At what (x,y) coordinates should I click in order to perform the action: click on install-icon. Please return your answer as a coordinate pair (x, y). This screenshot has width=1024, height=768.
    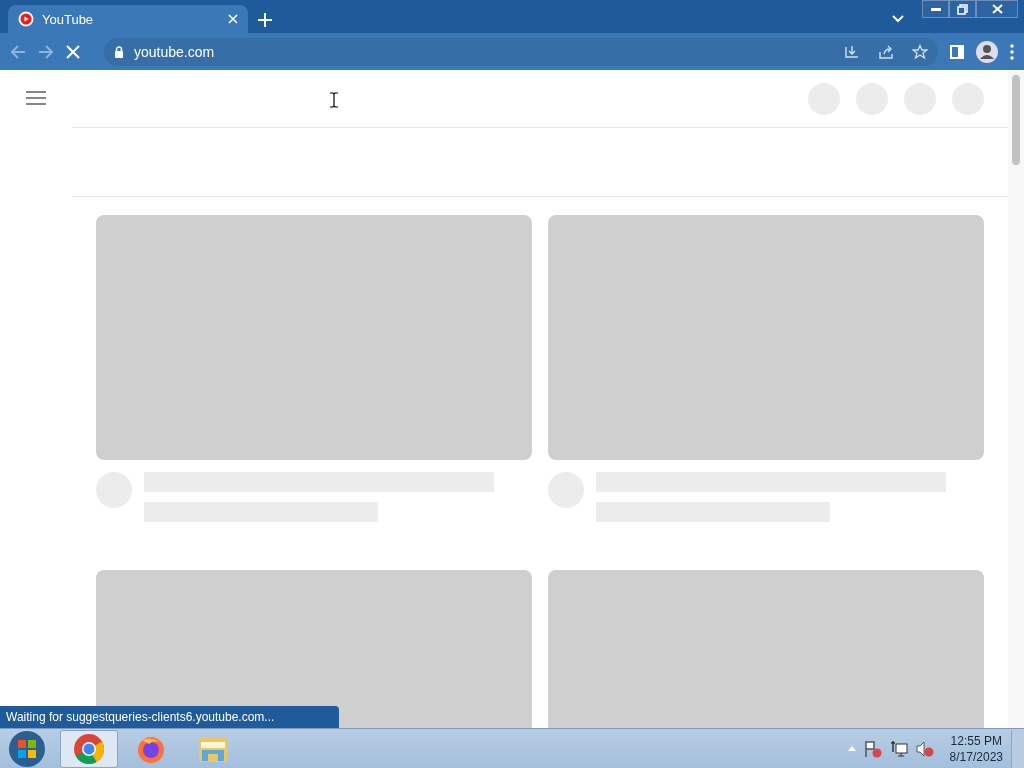
    Looking at the image, I should click on (852, 51).